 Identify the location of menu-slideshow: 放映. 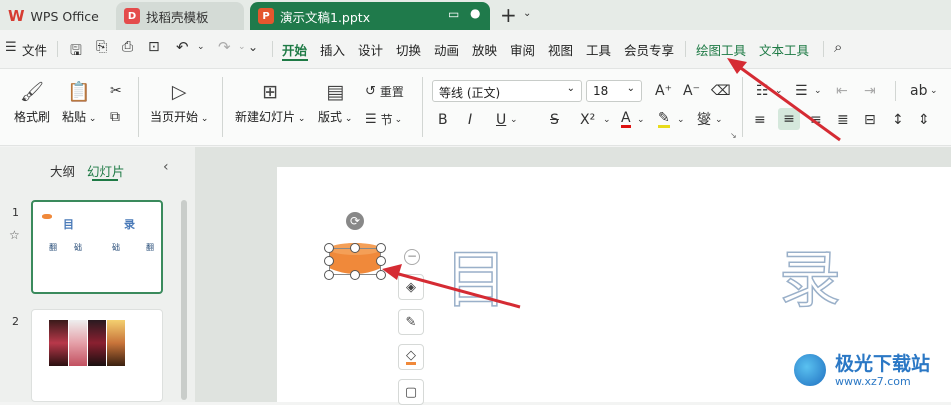
(484, 49).